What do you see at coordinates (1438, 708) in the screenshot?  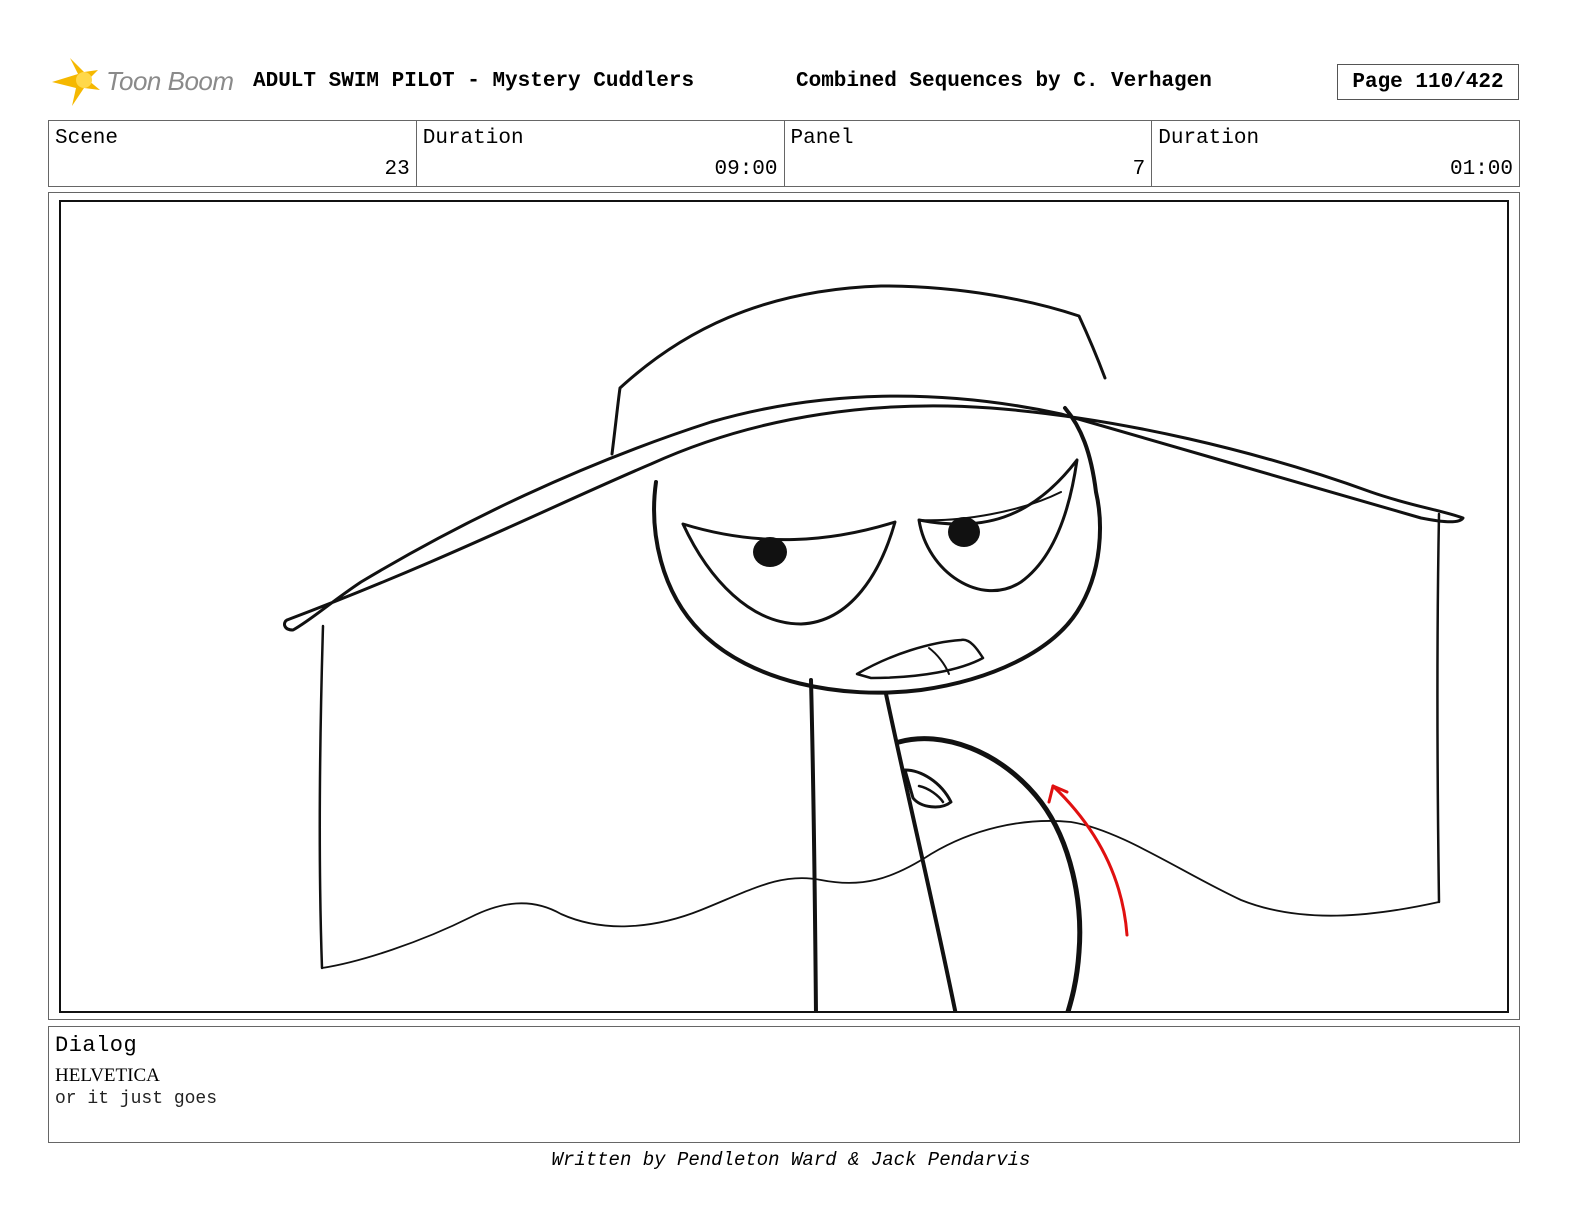 I see `veil-right-edge` at bounding box center [1438, 708].